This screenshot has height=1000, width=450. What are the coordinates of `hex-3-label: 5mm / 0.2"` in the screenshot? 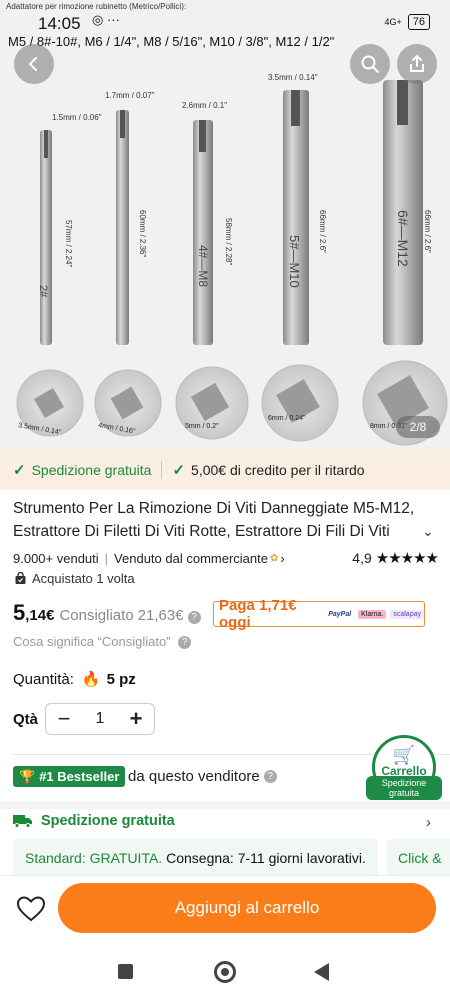 It's located at (202, 426).